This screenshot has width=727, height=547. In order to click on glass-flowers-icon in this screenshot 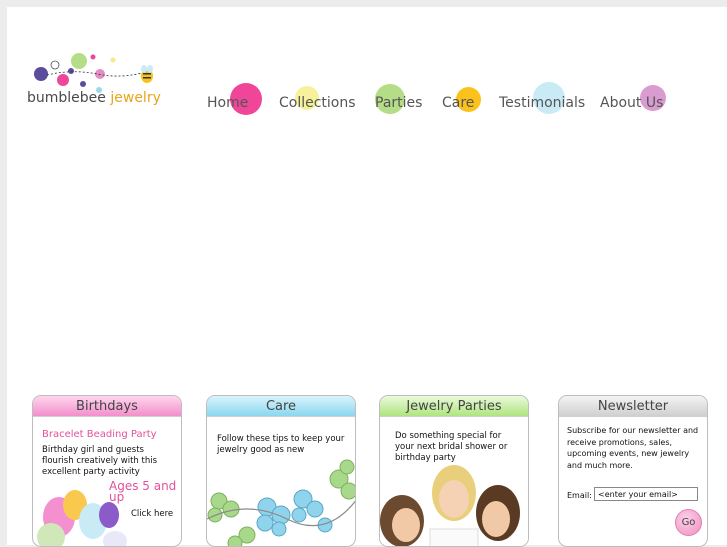, I will do `click(281, 502)`.